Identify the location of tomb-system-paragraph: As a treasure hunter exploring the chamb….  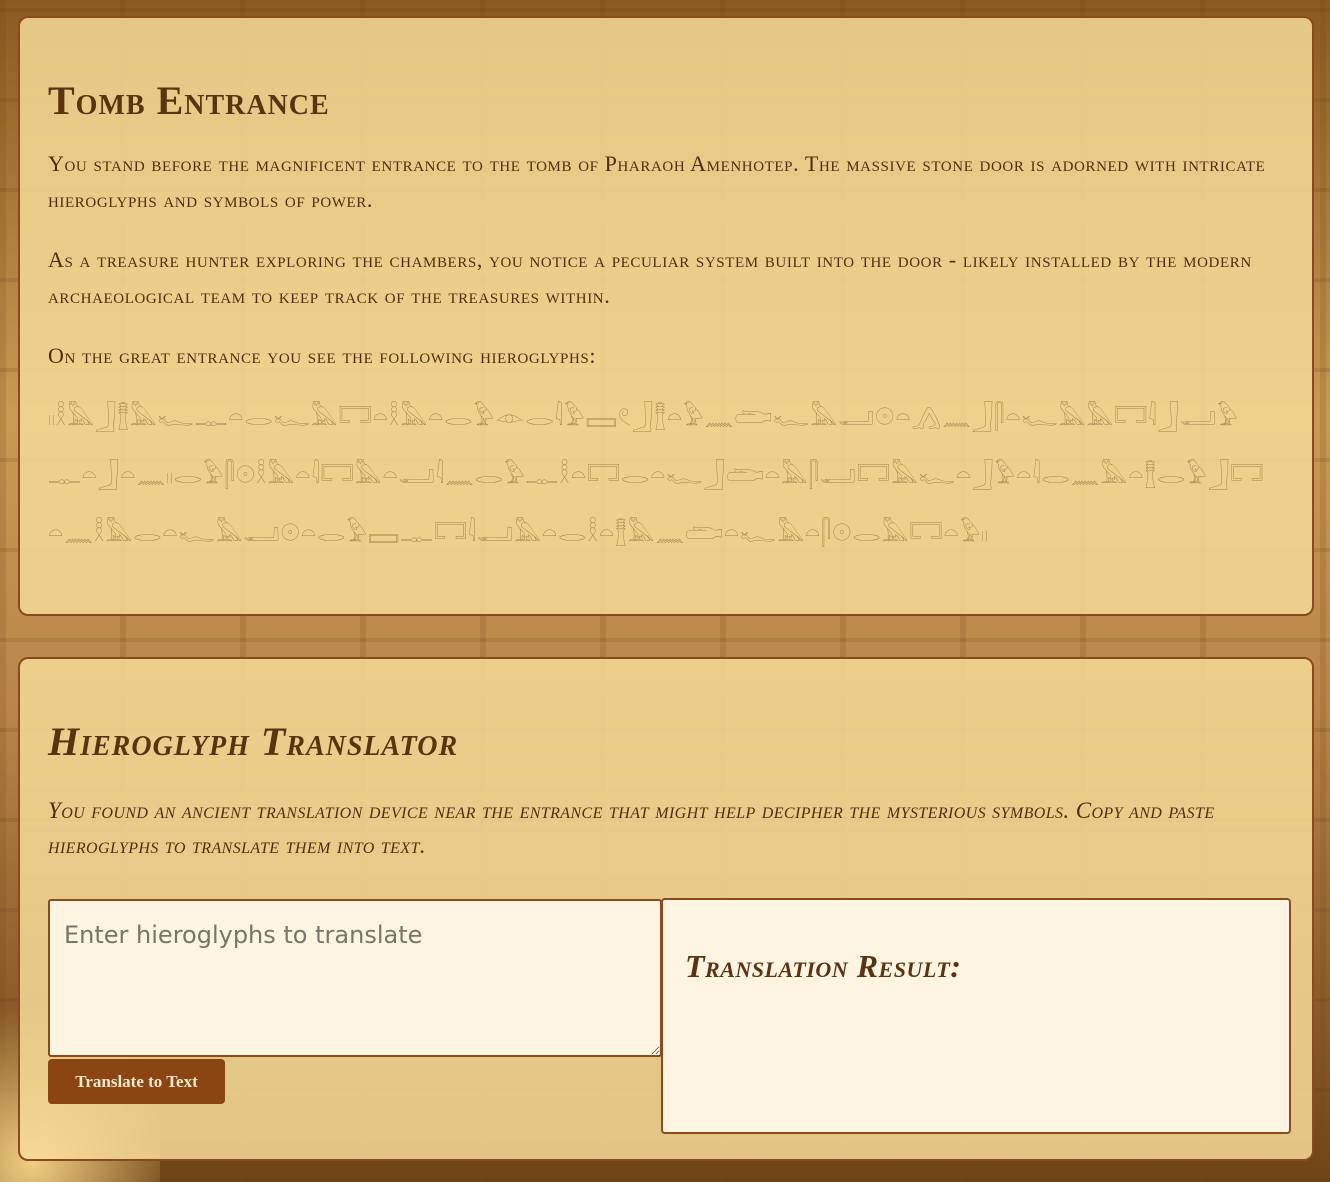
(650, 277).